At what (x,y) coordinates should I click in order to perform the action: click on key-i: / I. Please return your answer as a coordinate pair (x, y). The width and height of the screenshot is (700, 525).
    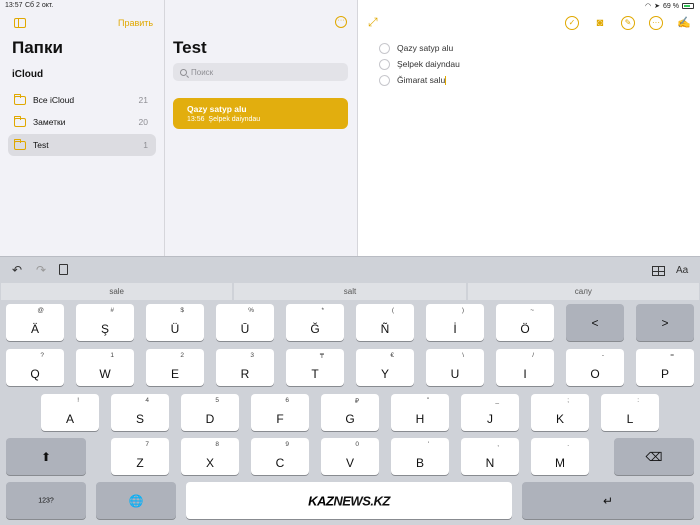
    Looking at the image, I should click on (525, 367).